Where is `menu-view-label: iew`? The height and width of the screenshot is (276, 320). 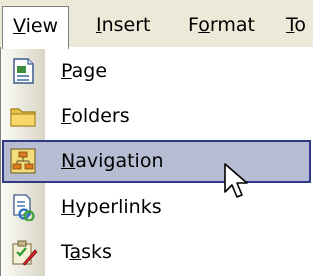
menu-view-label: iew is located at coordinates (42, 26).